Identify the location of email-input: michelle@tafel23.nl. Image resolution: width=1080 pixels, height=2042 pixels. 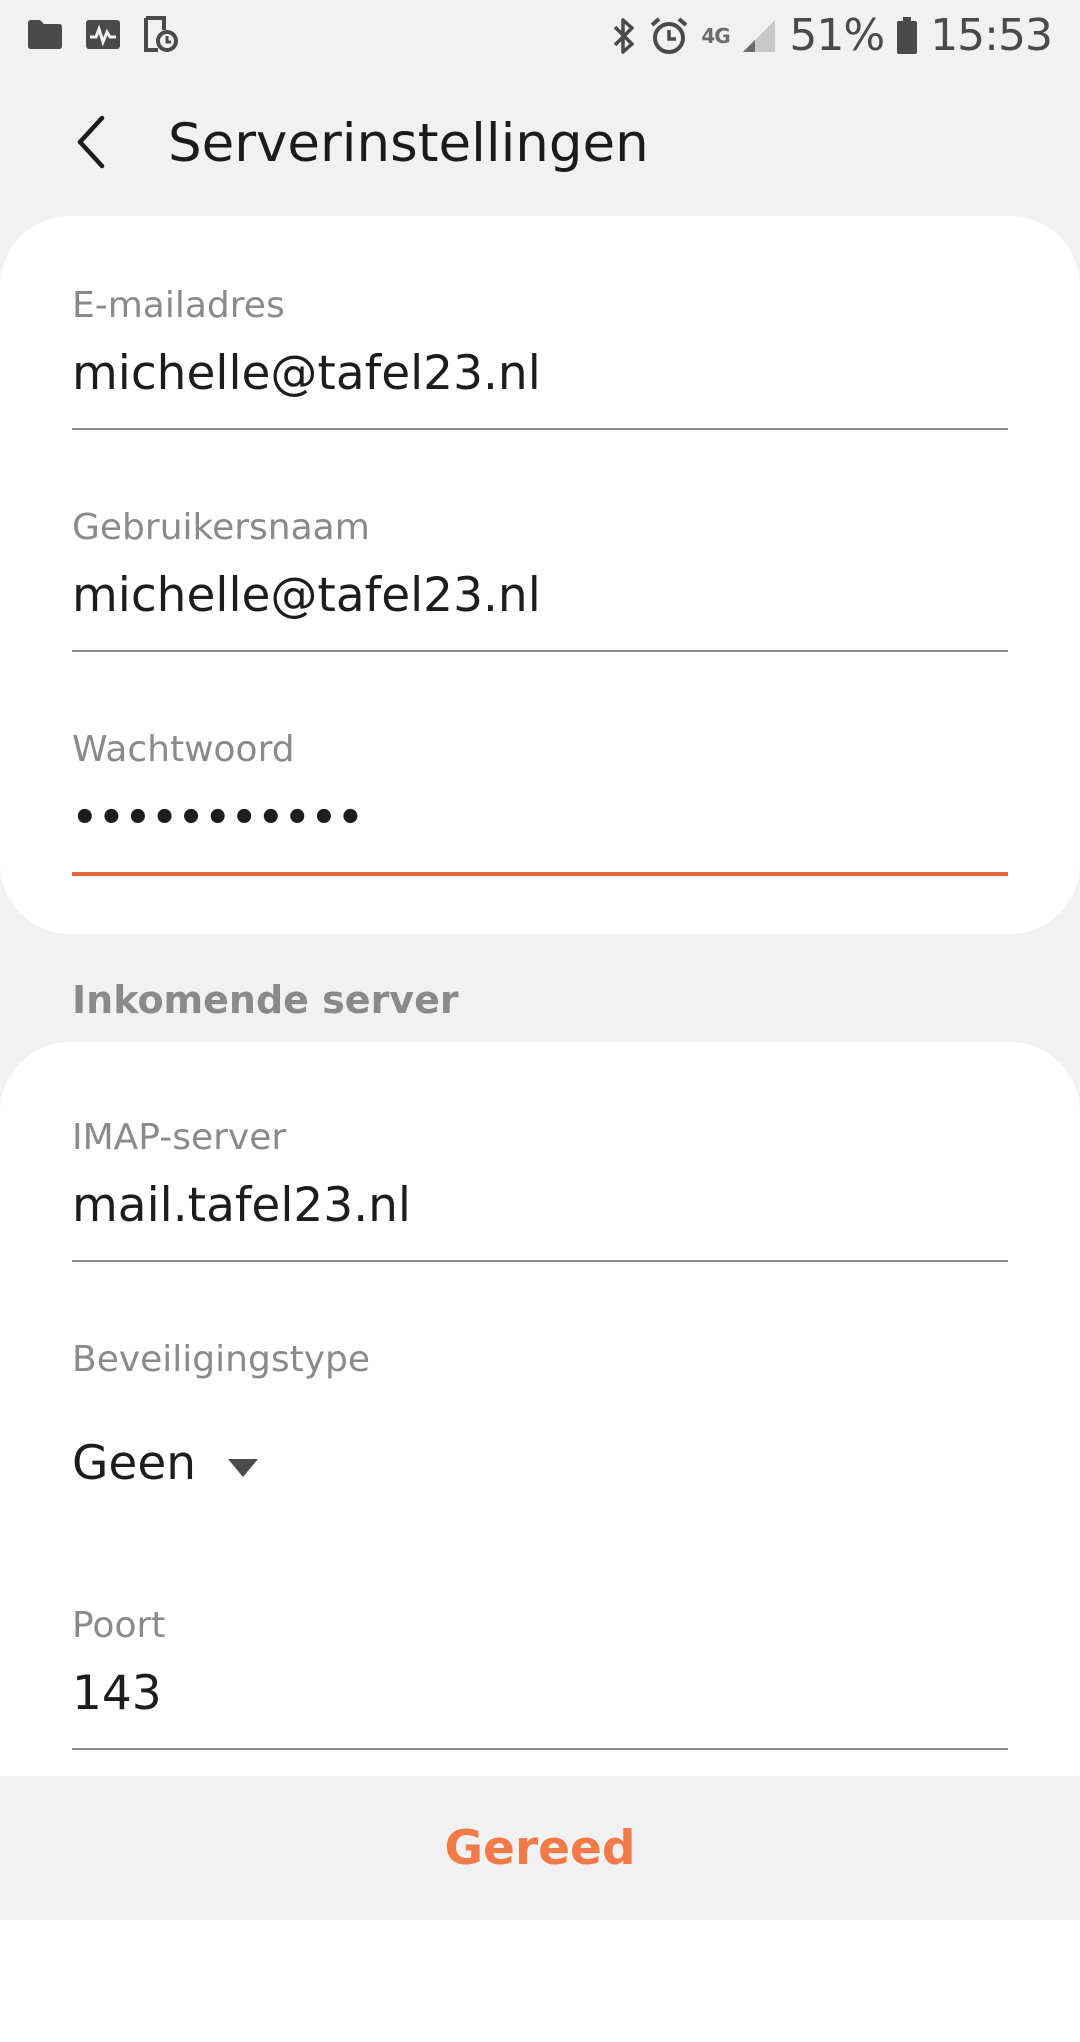
(540, 374).